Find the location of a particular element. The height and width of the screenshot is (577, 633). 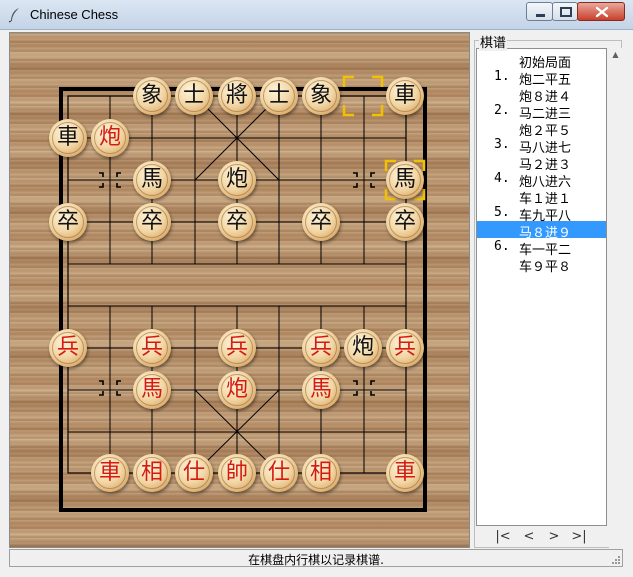

feather-icon is located at coordinates (13, 15).